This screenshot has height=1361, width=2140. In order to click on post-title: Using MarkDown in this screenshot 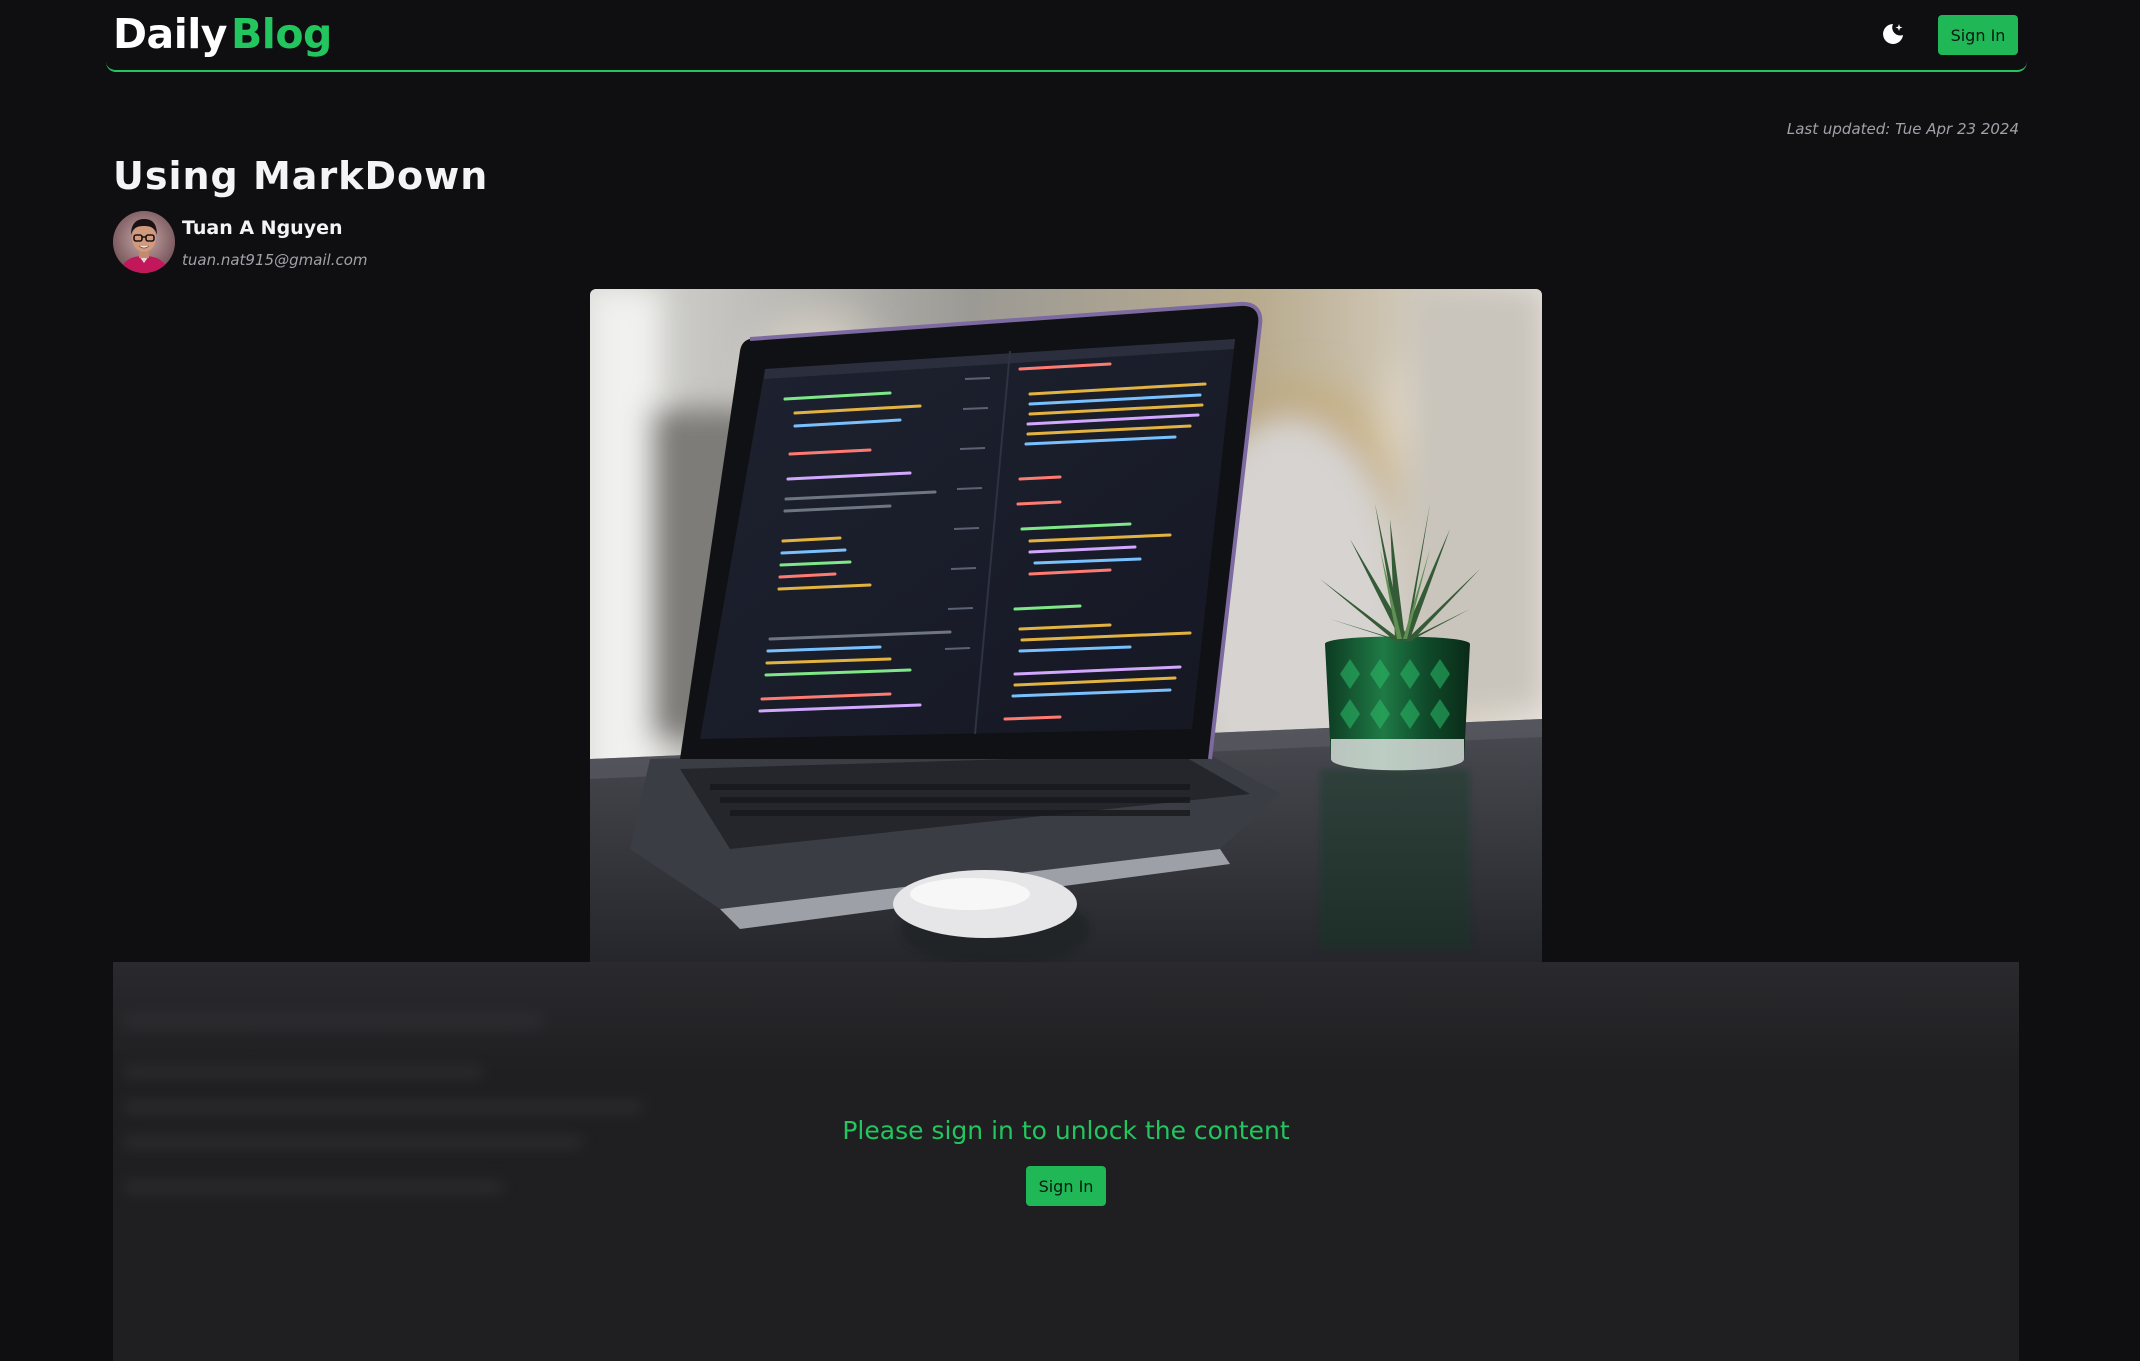, I will do `click(301, 176)`.